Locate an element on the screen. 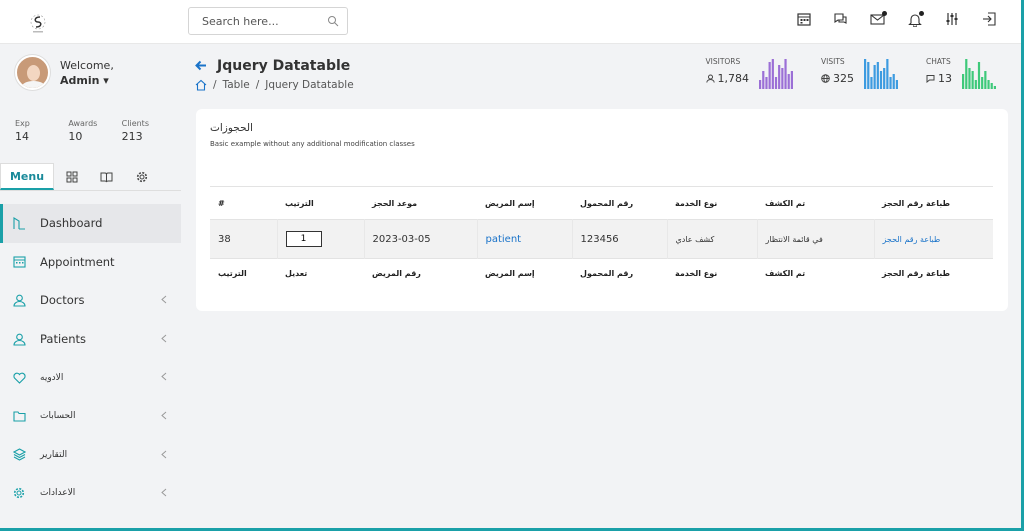  stat-clients: Clients 213 is located at coordinates (148, 131).